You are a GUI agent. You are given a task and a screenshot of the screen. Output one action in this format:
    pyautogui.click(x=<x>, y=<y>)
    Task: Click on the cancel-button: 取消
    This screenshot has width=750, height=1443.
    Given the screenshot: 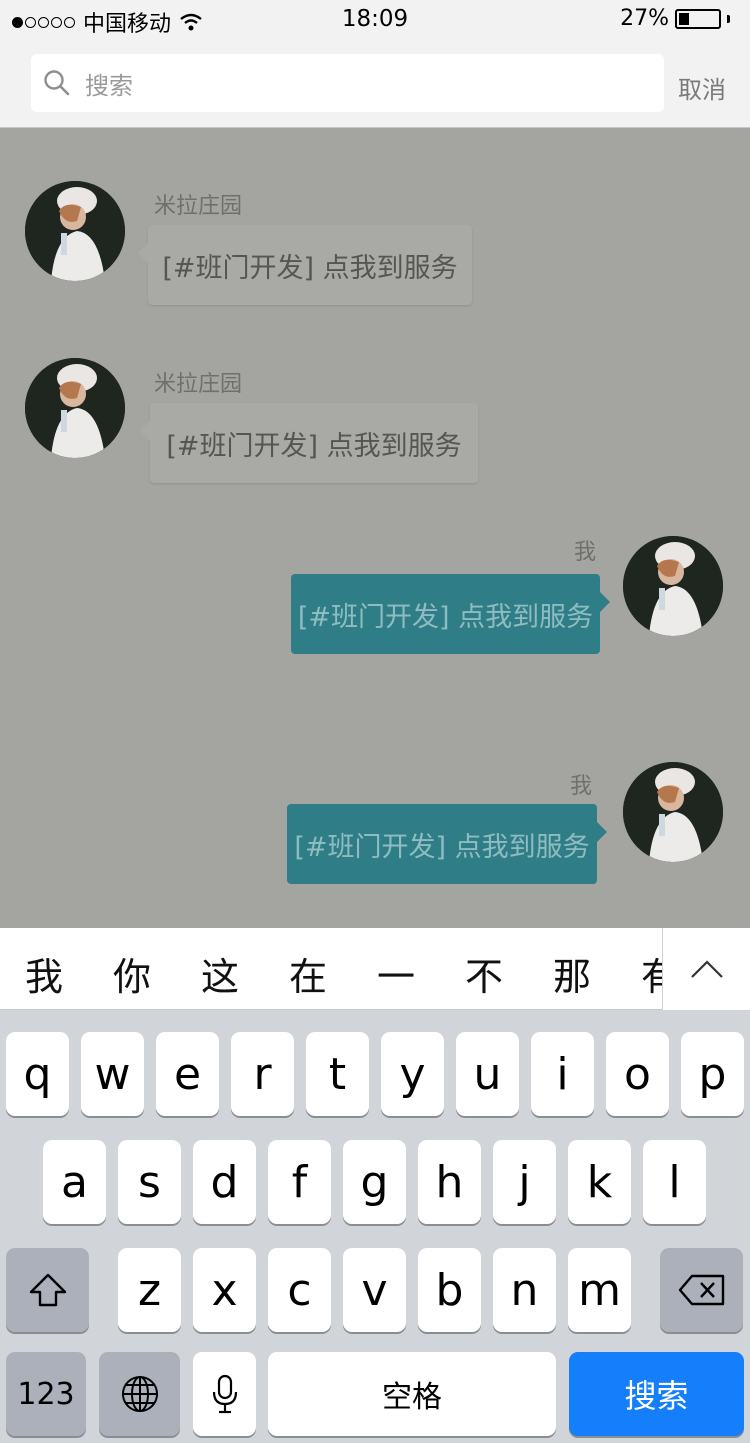 What is the action you would take?
    pyautogui.click(x=702, y=87)
    